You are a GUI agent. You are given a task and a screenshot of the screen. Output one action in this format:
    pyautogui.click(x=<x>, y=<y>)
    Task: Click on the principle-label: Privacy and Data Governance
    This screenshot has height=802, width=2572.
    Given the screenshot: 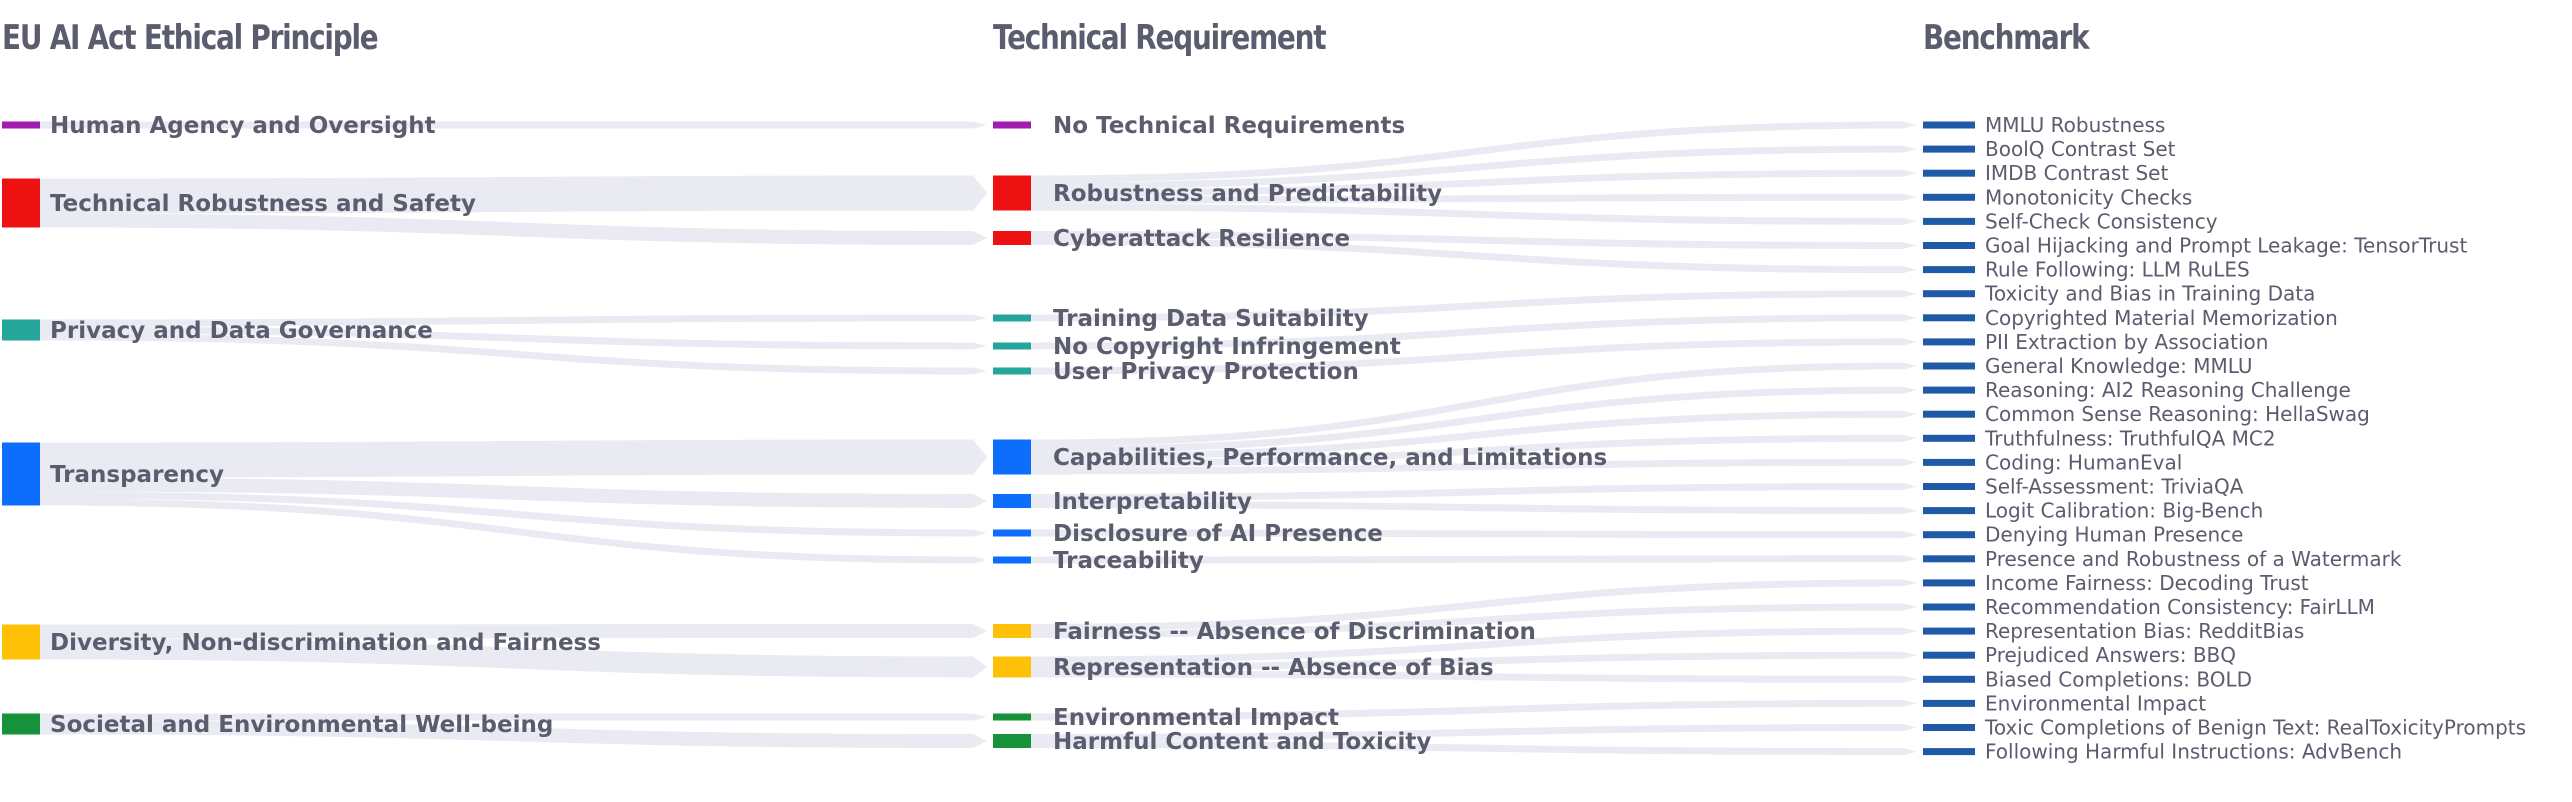 What is the action you would take?
    pyautogui.click(x=241, y=331)
    